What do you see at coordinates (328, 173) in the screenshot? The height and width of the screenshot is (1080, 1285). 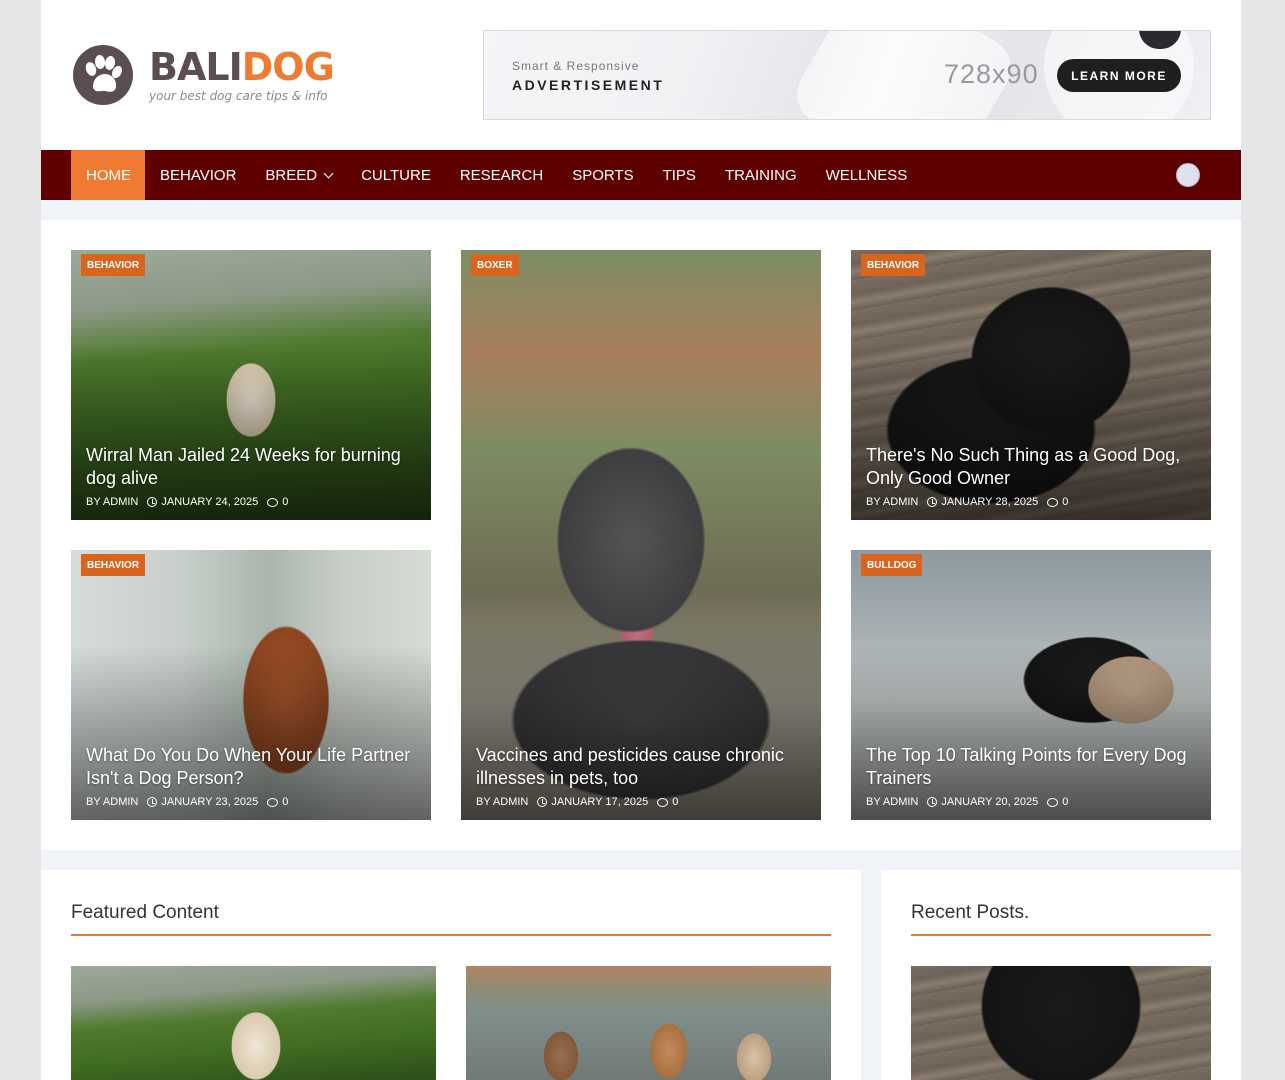 I see `chevron-down-icon` at bounding box center [328, 173].